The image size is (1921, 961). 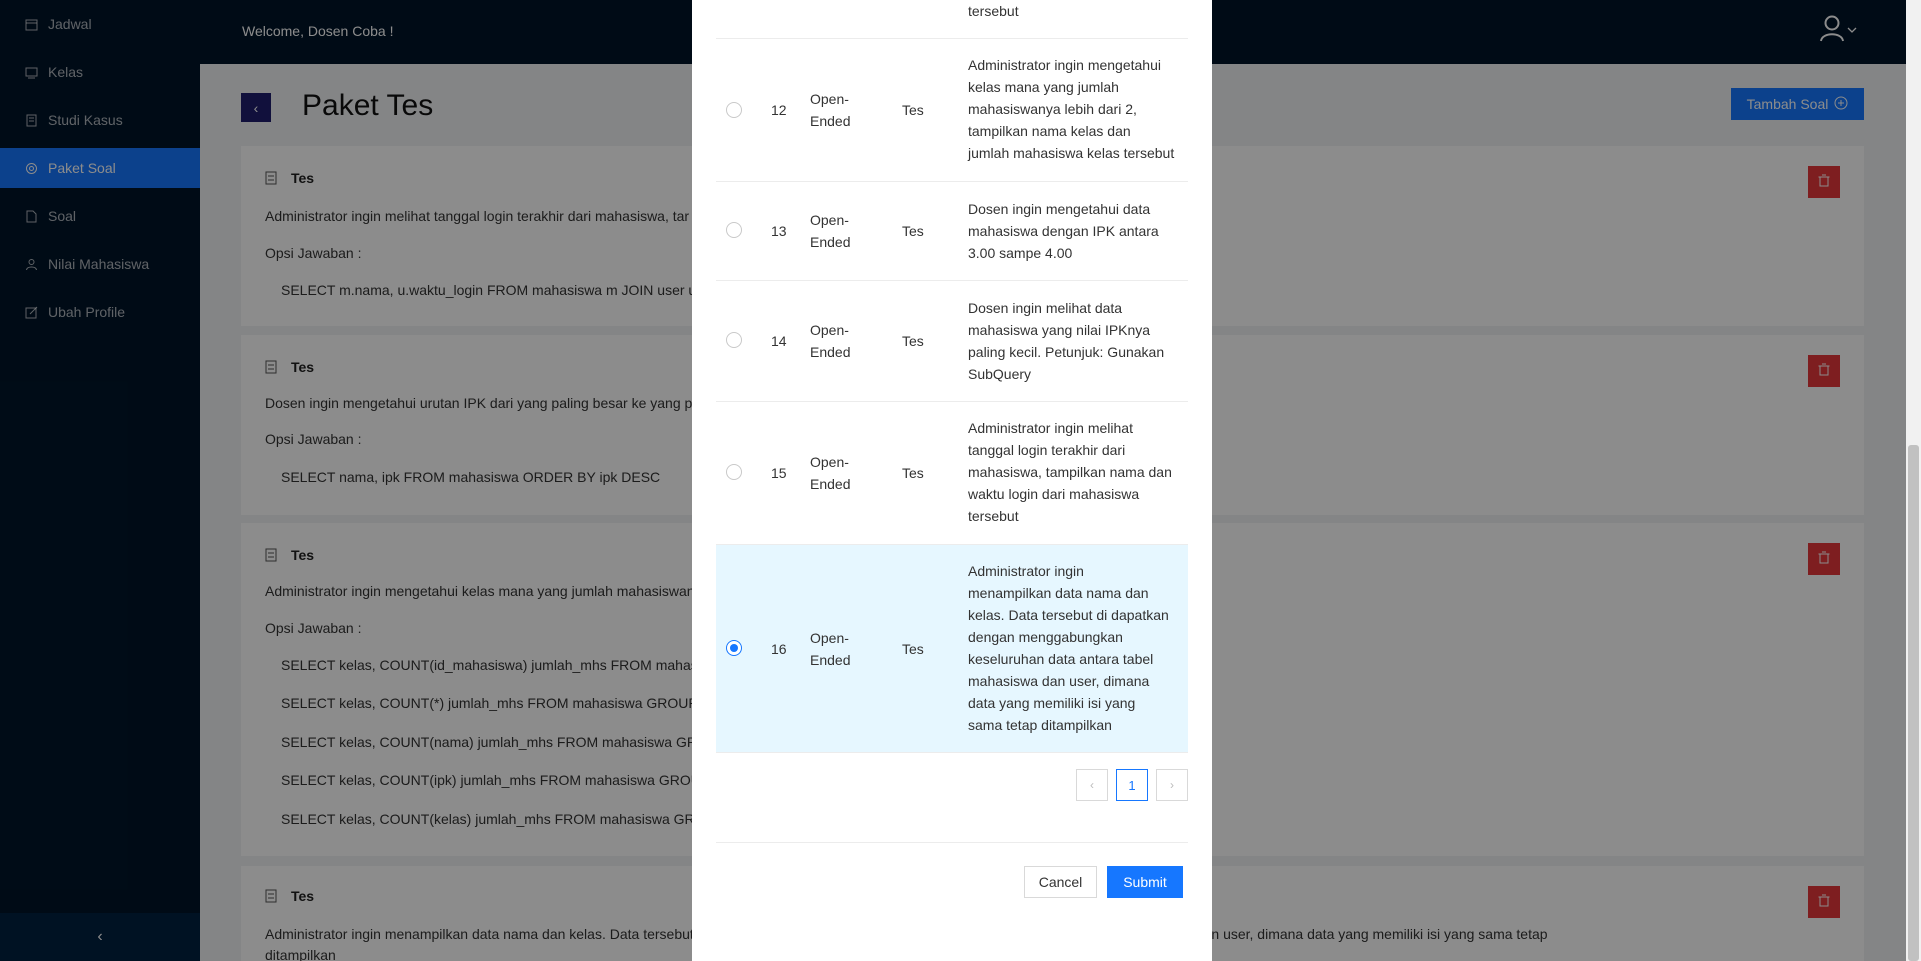 I want to click on desc-line: sama tetap ditampilkan, so click(x=1040, y=725).